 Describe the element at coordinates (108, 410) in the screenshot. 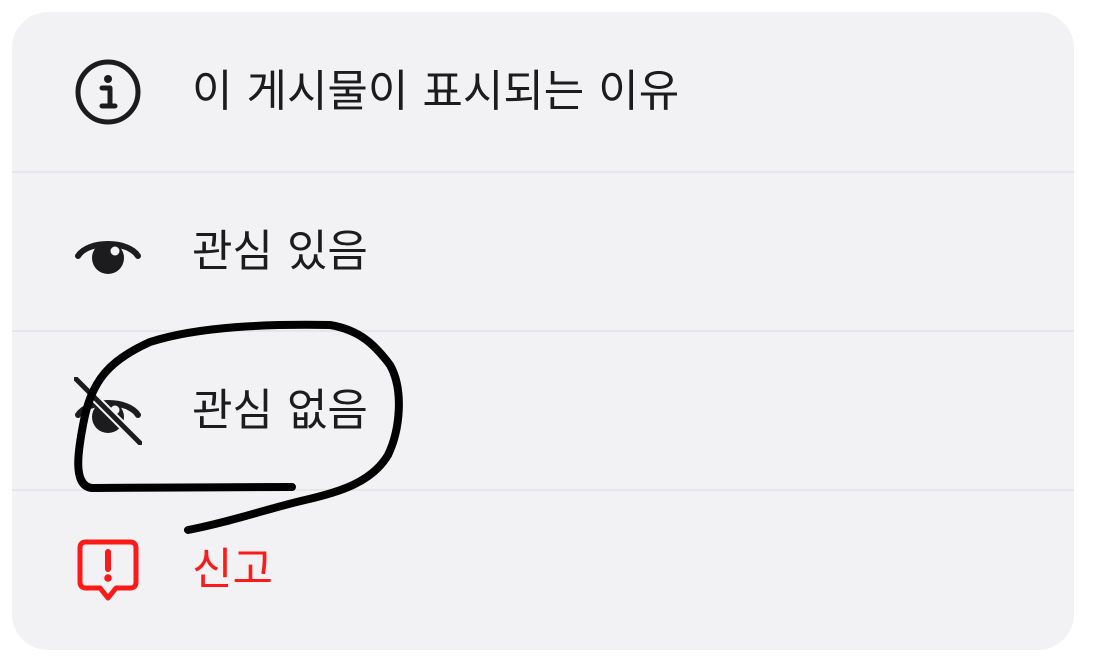

I see `eye-slash-icon` at that location.